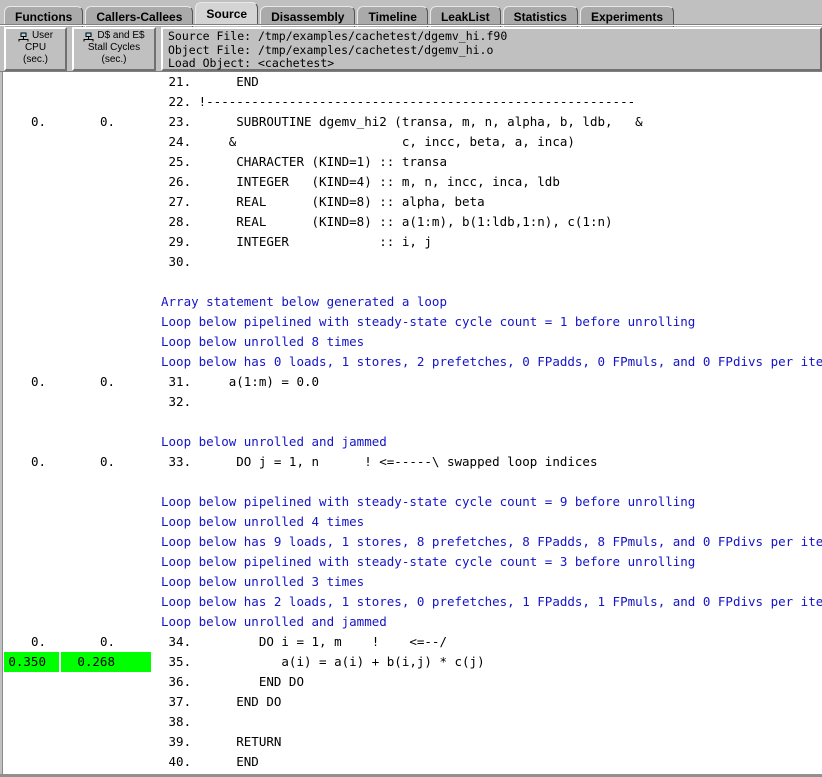  Describe the element at coordinates (210, 81) in the screenshot. I see `source-line-text: 21. END` at that location.